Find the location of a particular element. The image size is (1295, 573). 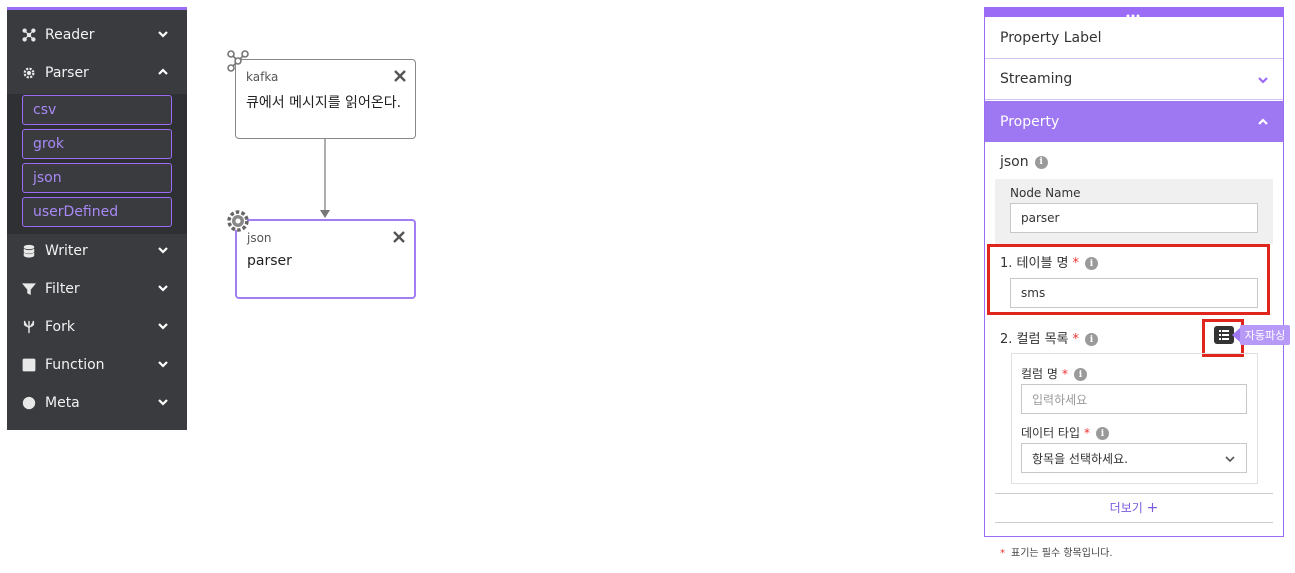

panel-drag-handle is located at coordinates (1134, 12).